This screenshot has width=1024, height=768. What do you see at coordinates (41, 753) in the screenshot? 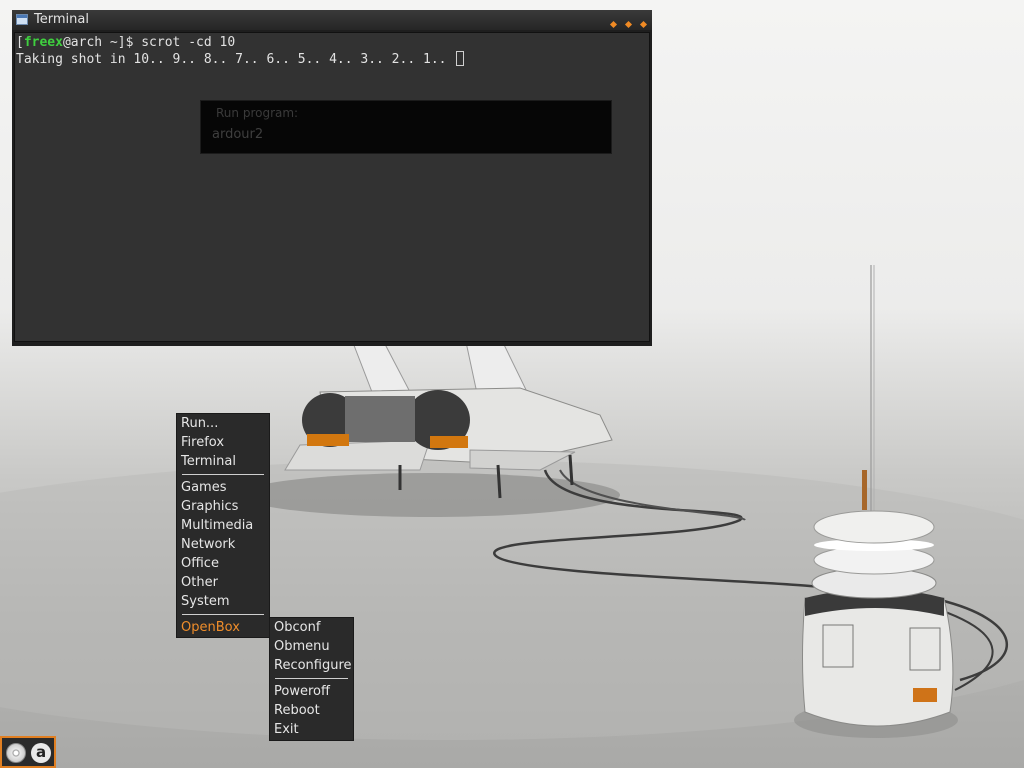
I see `arch-linux-icon: a` at bounding box center [41, 753].